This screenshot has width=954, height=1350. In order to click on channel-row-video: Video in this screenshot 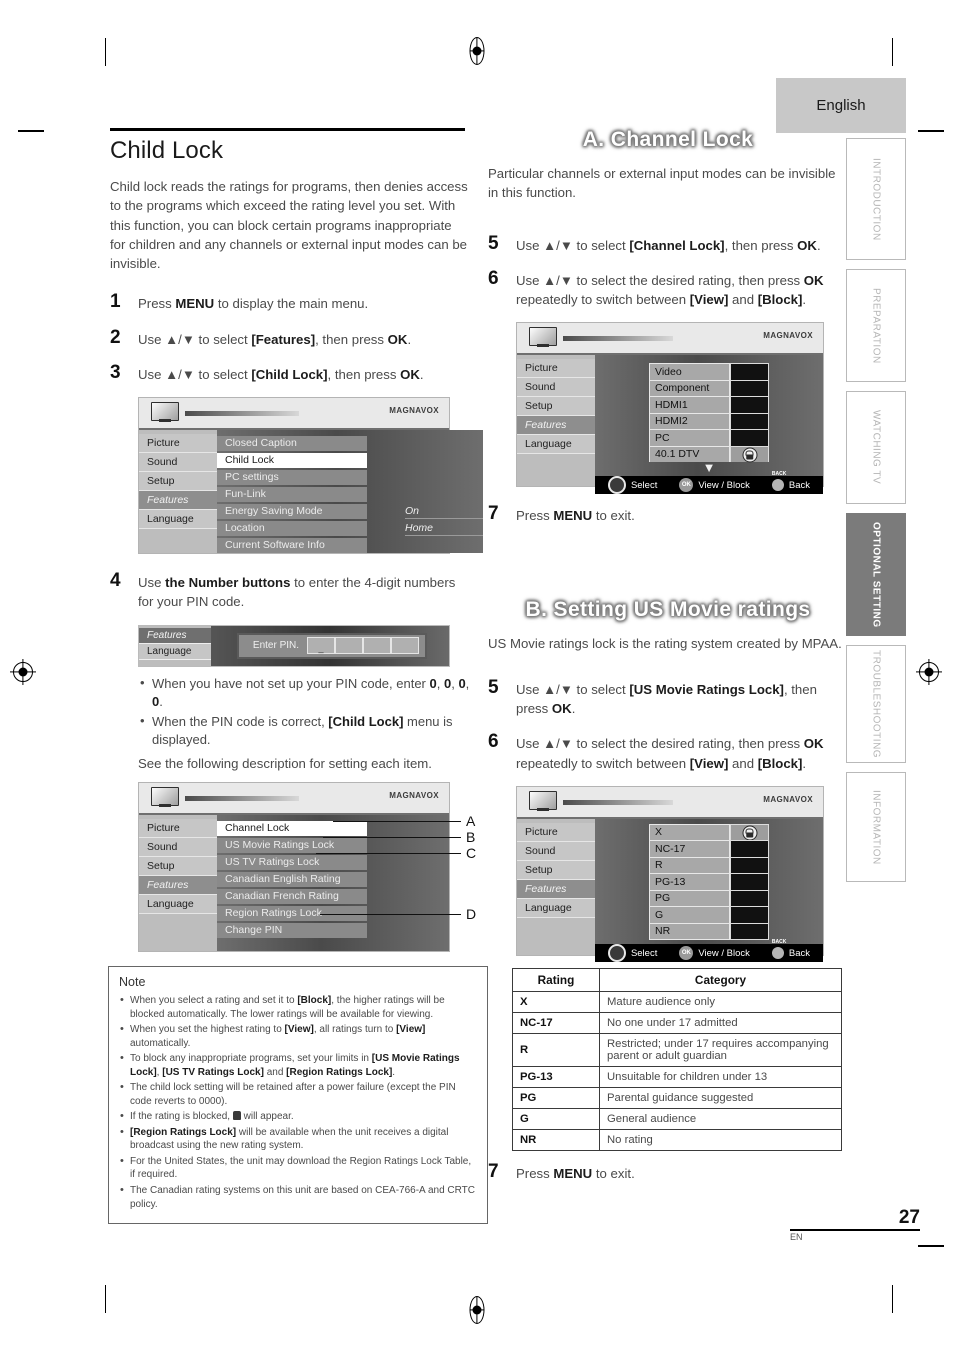, I will do `click(709, 371)`.